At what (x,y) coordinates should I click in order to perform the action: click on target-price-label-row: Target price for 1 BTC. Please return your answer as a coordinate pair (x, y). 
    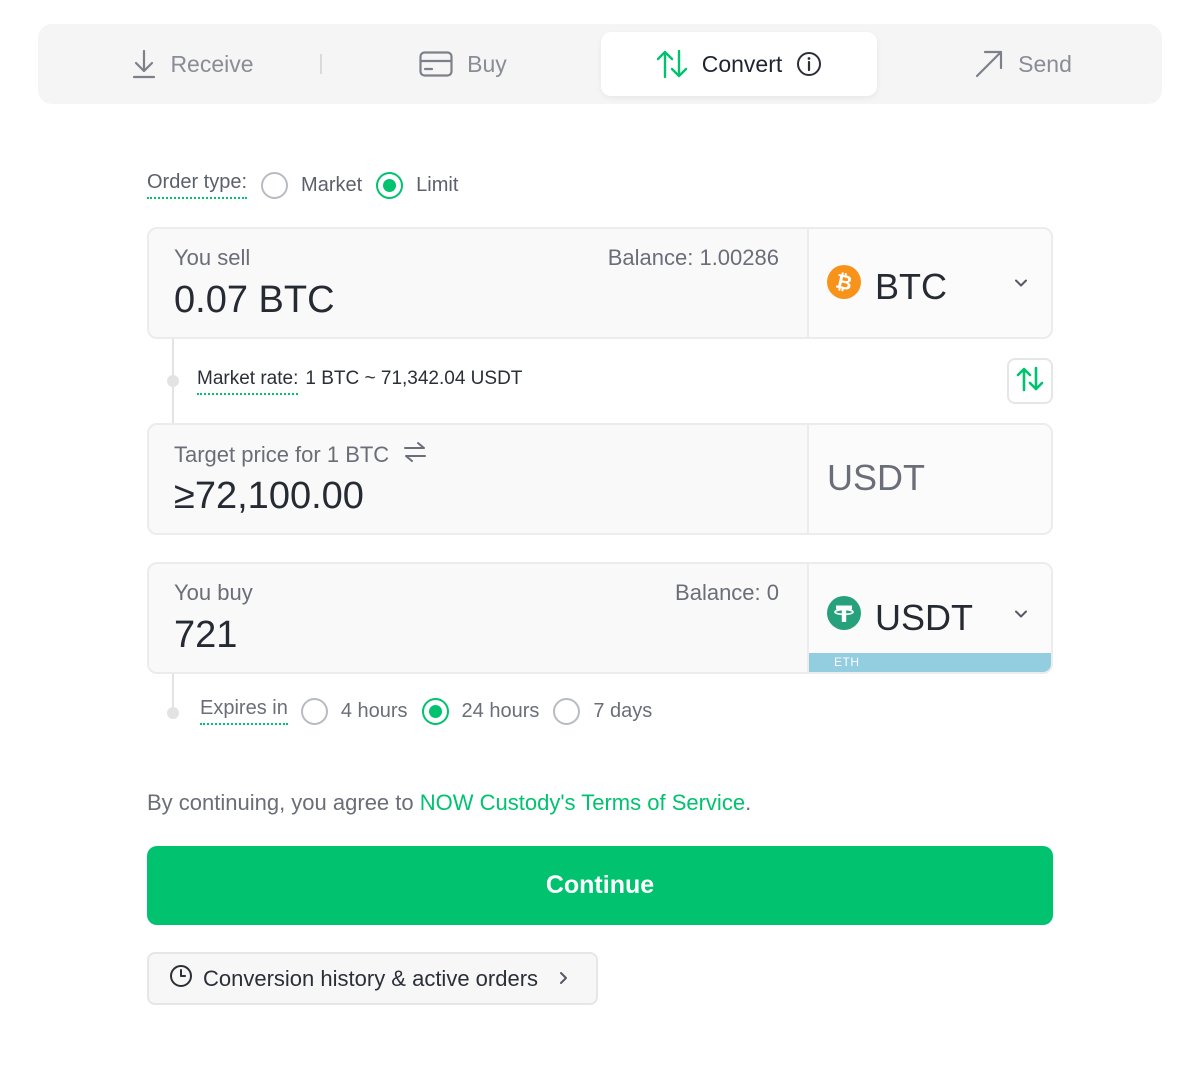
    Looking at the image, I should click on (300, 455).